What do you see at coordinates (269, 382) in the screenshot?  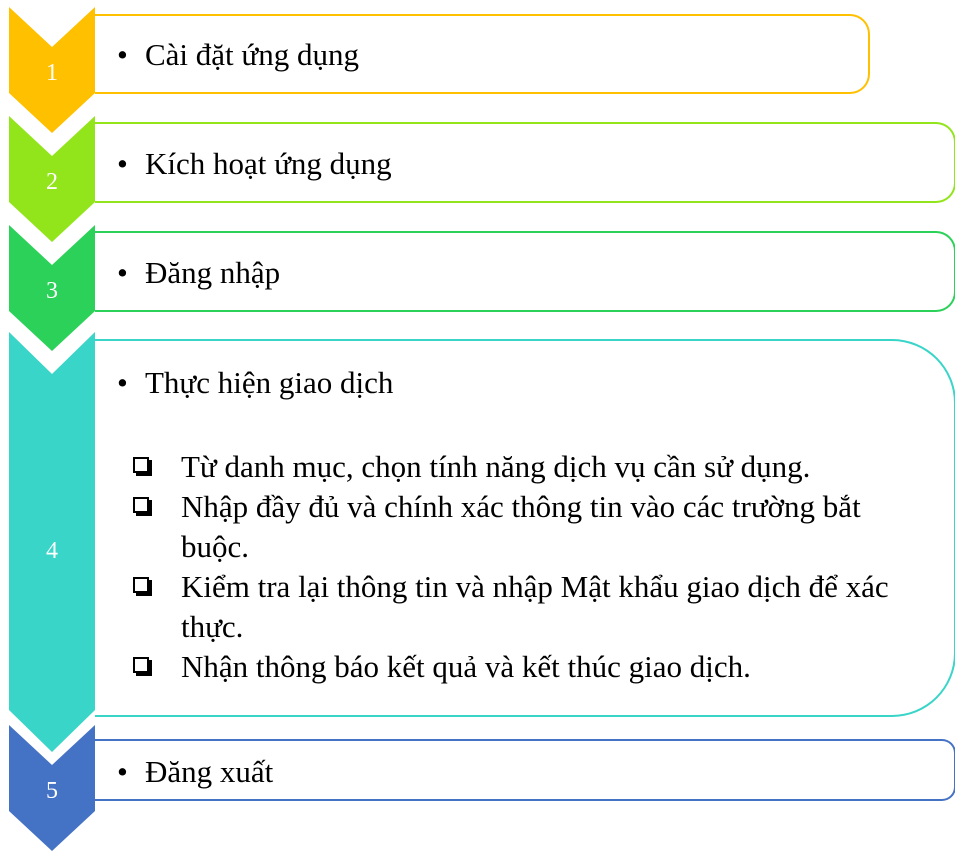 I see `step-4-label: Thực hiện giao dịch` at bounding box center [269, 382].